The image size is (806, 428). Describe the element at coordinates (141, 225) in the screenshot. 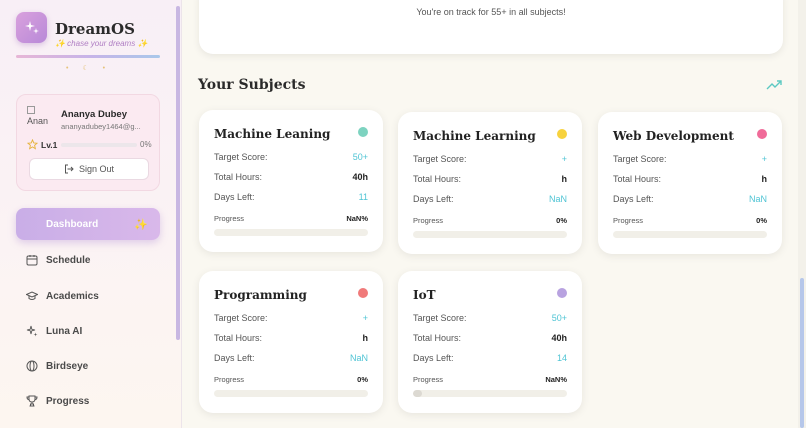

I see `sparkle-icon: ✨` at that location.